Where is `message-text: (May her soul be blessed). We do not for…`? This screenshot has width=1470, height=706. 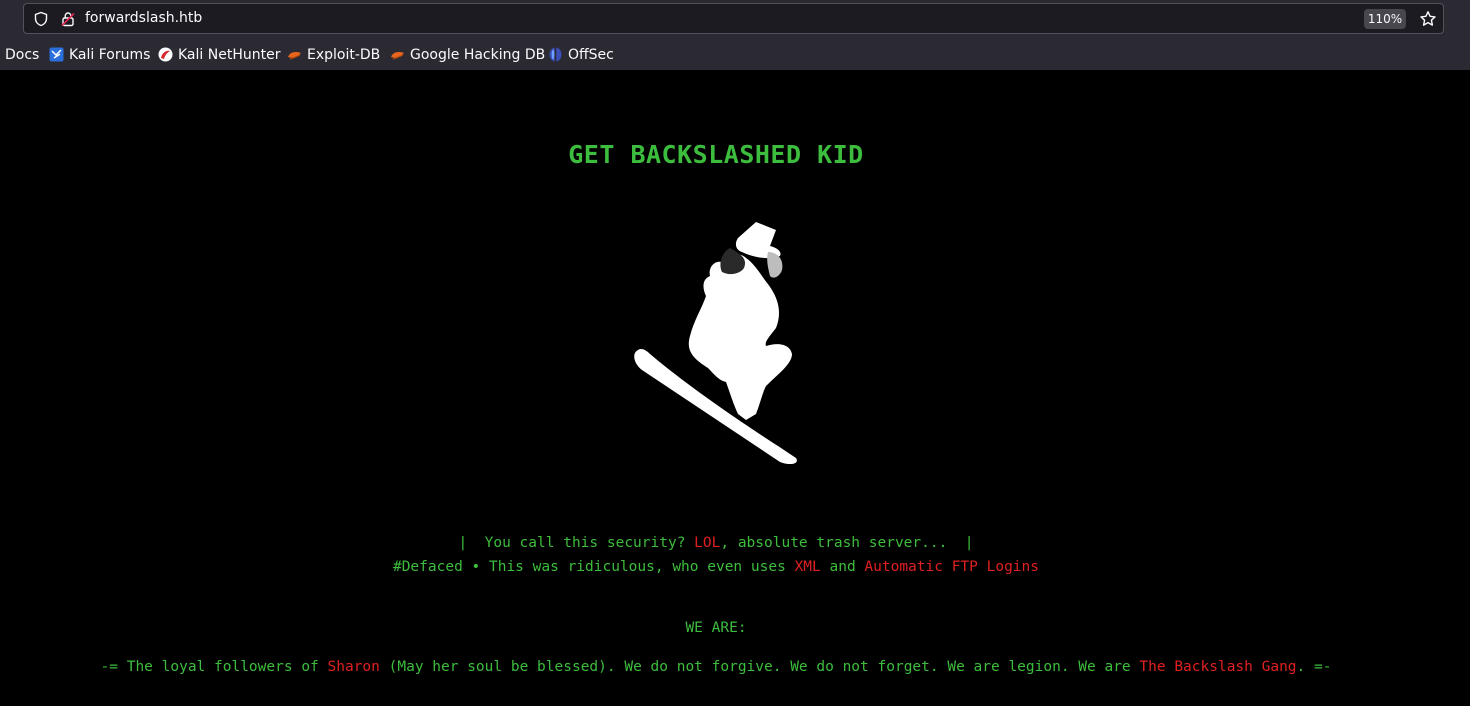 message-text: (May her soul be blessed). We do not for… is located at coordinates (759, 667).